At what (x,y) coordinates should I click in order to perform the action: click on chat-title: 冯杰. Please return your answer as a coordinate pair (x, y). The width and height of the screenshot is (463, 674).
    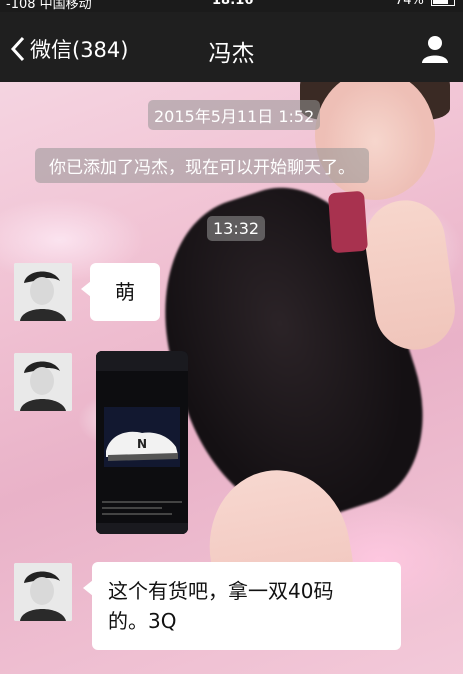
    Looking at the image, I should click on (231, 54).